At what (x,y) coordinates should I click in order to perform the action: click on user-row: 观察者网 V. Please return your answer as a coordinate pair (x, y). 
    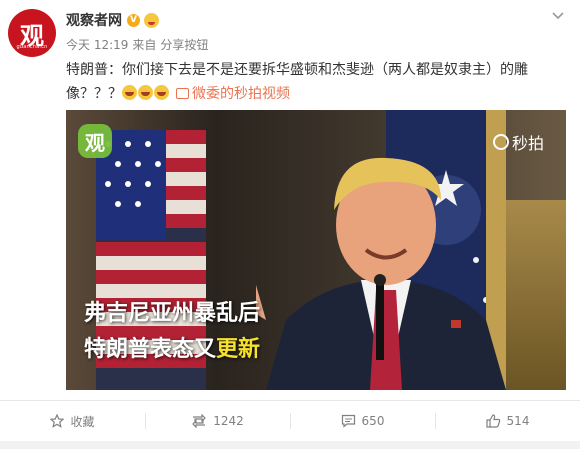
    Looking at the image, I should click on (112, 20).